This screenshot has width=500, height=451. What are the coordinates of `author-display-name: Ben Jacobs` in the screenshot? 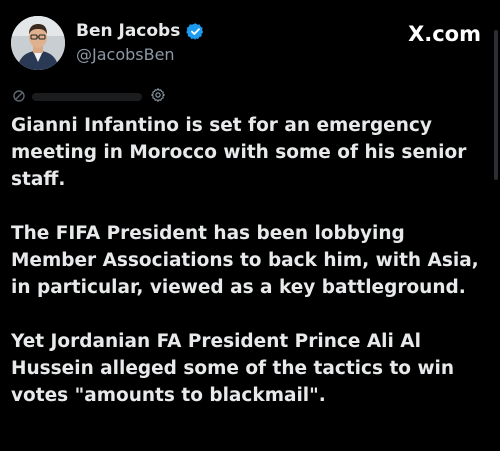 It's located at (128, 31).